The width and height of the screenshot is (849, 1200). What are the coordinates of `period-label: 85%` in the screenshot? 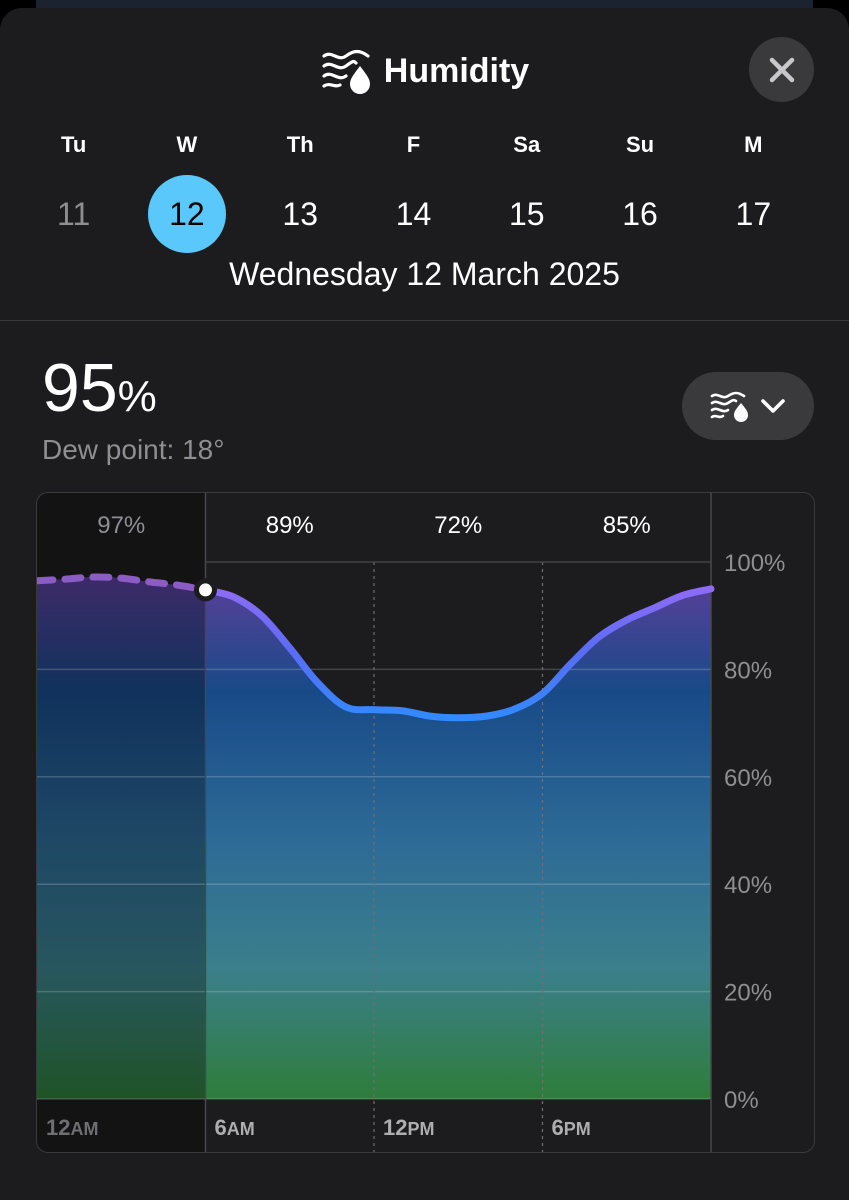 It's located at (627, 525).